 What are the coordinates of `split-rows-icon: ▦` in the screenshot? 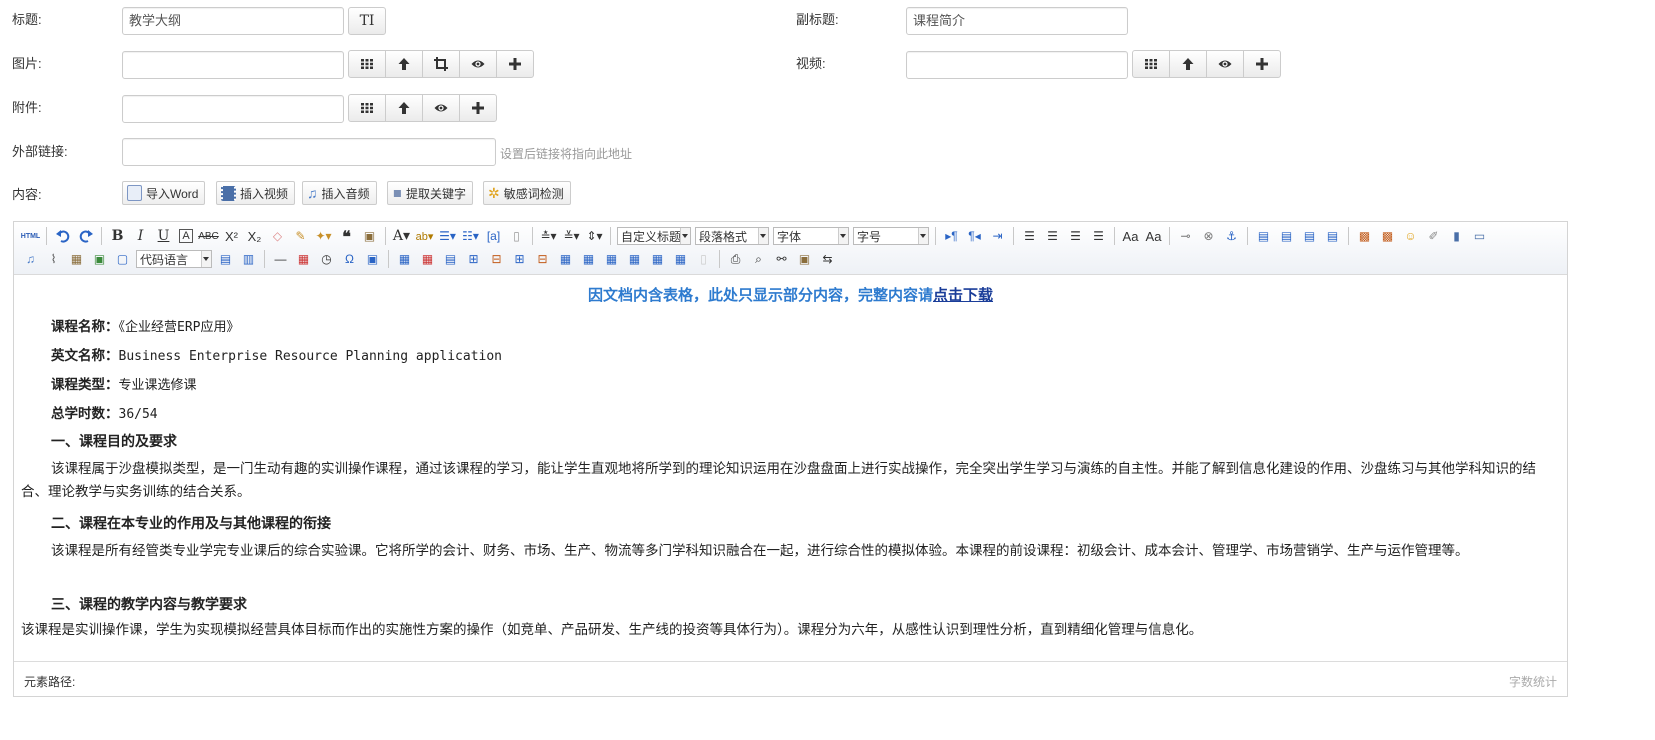 It's located at (658, 259).